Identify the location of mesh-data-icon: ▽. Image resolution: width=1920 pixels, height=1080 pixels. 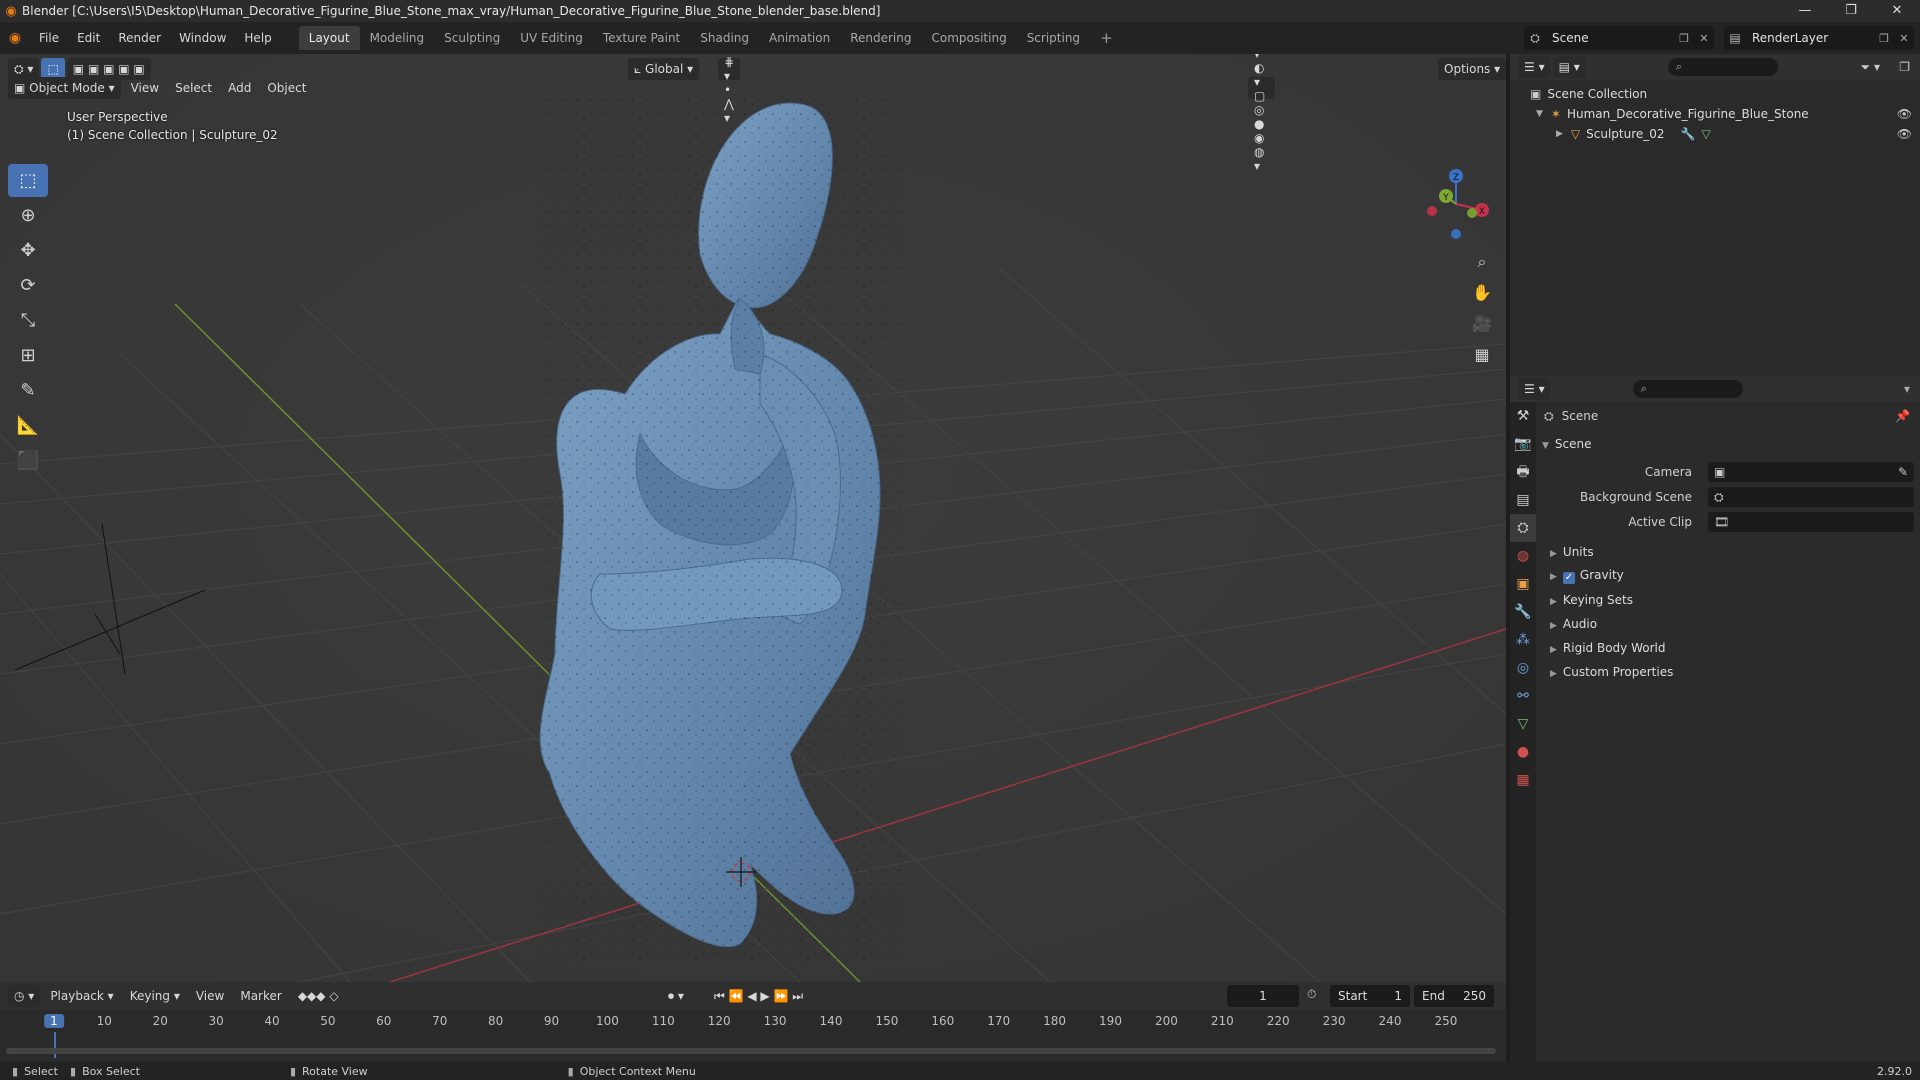
(1706, 134).